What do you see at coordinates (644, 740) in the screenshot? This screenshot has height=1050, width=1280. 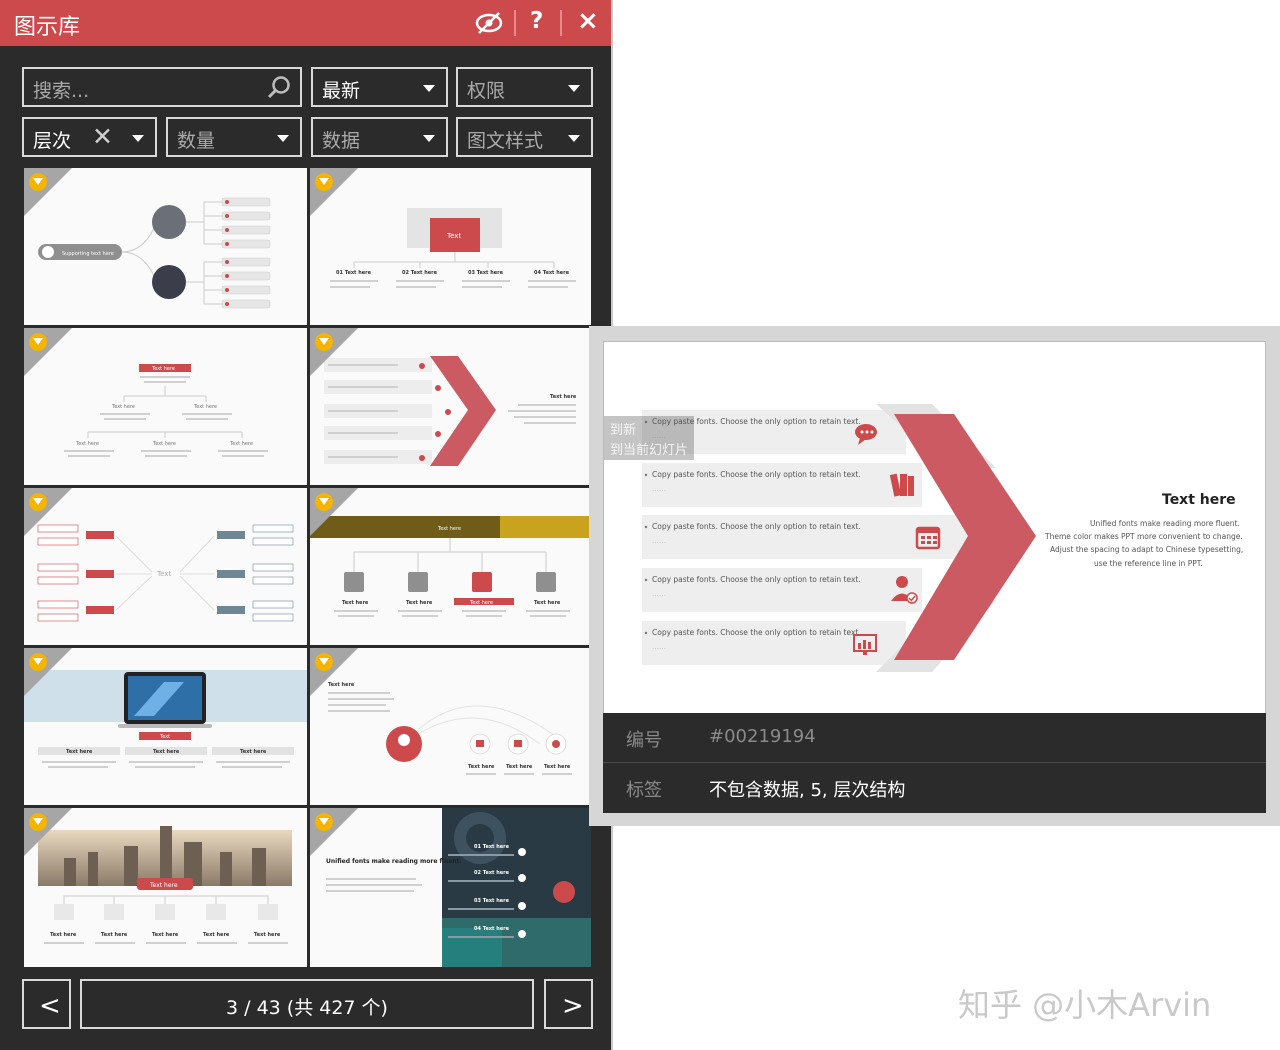 I see `id-label: 编号` at bounding box center [644, 740].